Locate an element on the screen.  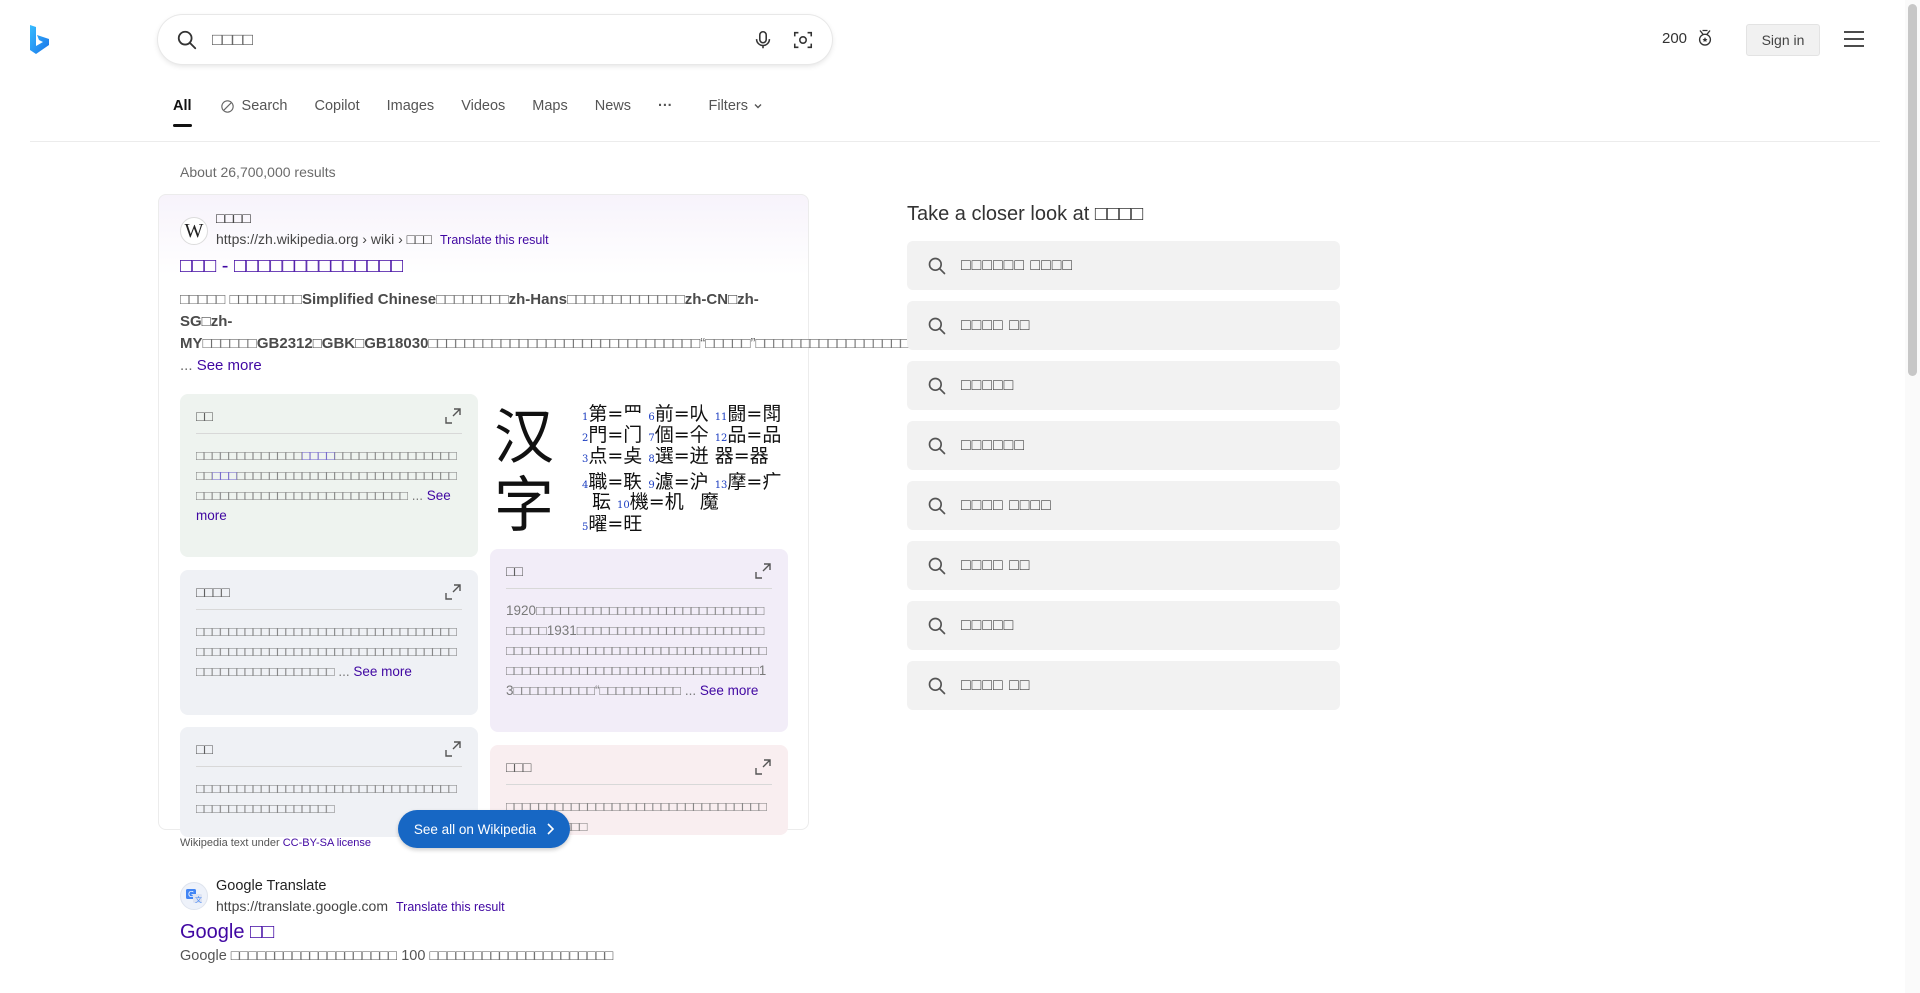
gt-url-text: https://translate.google.com is located at coordinates (302, 906).